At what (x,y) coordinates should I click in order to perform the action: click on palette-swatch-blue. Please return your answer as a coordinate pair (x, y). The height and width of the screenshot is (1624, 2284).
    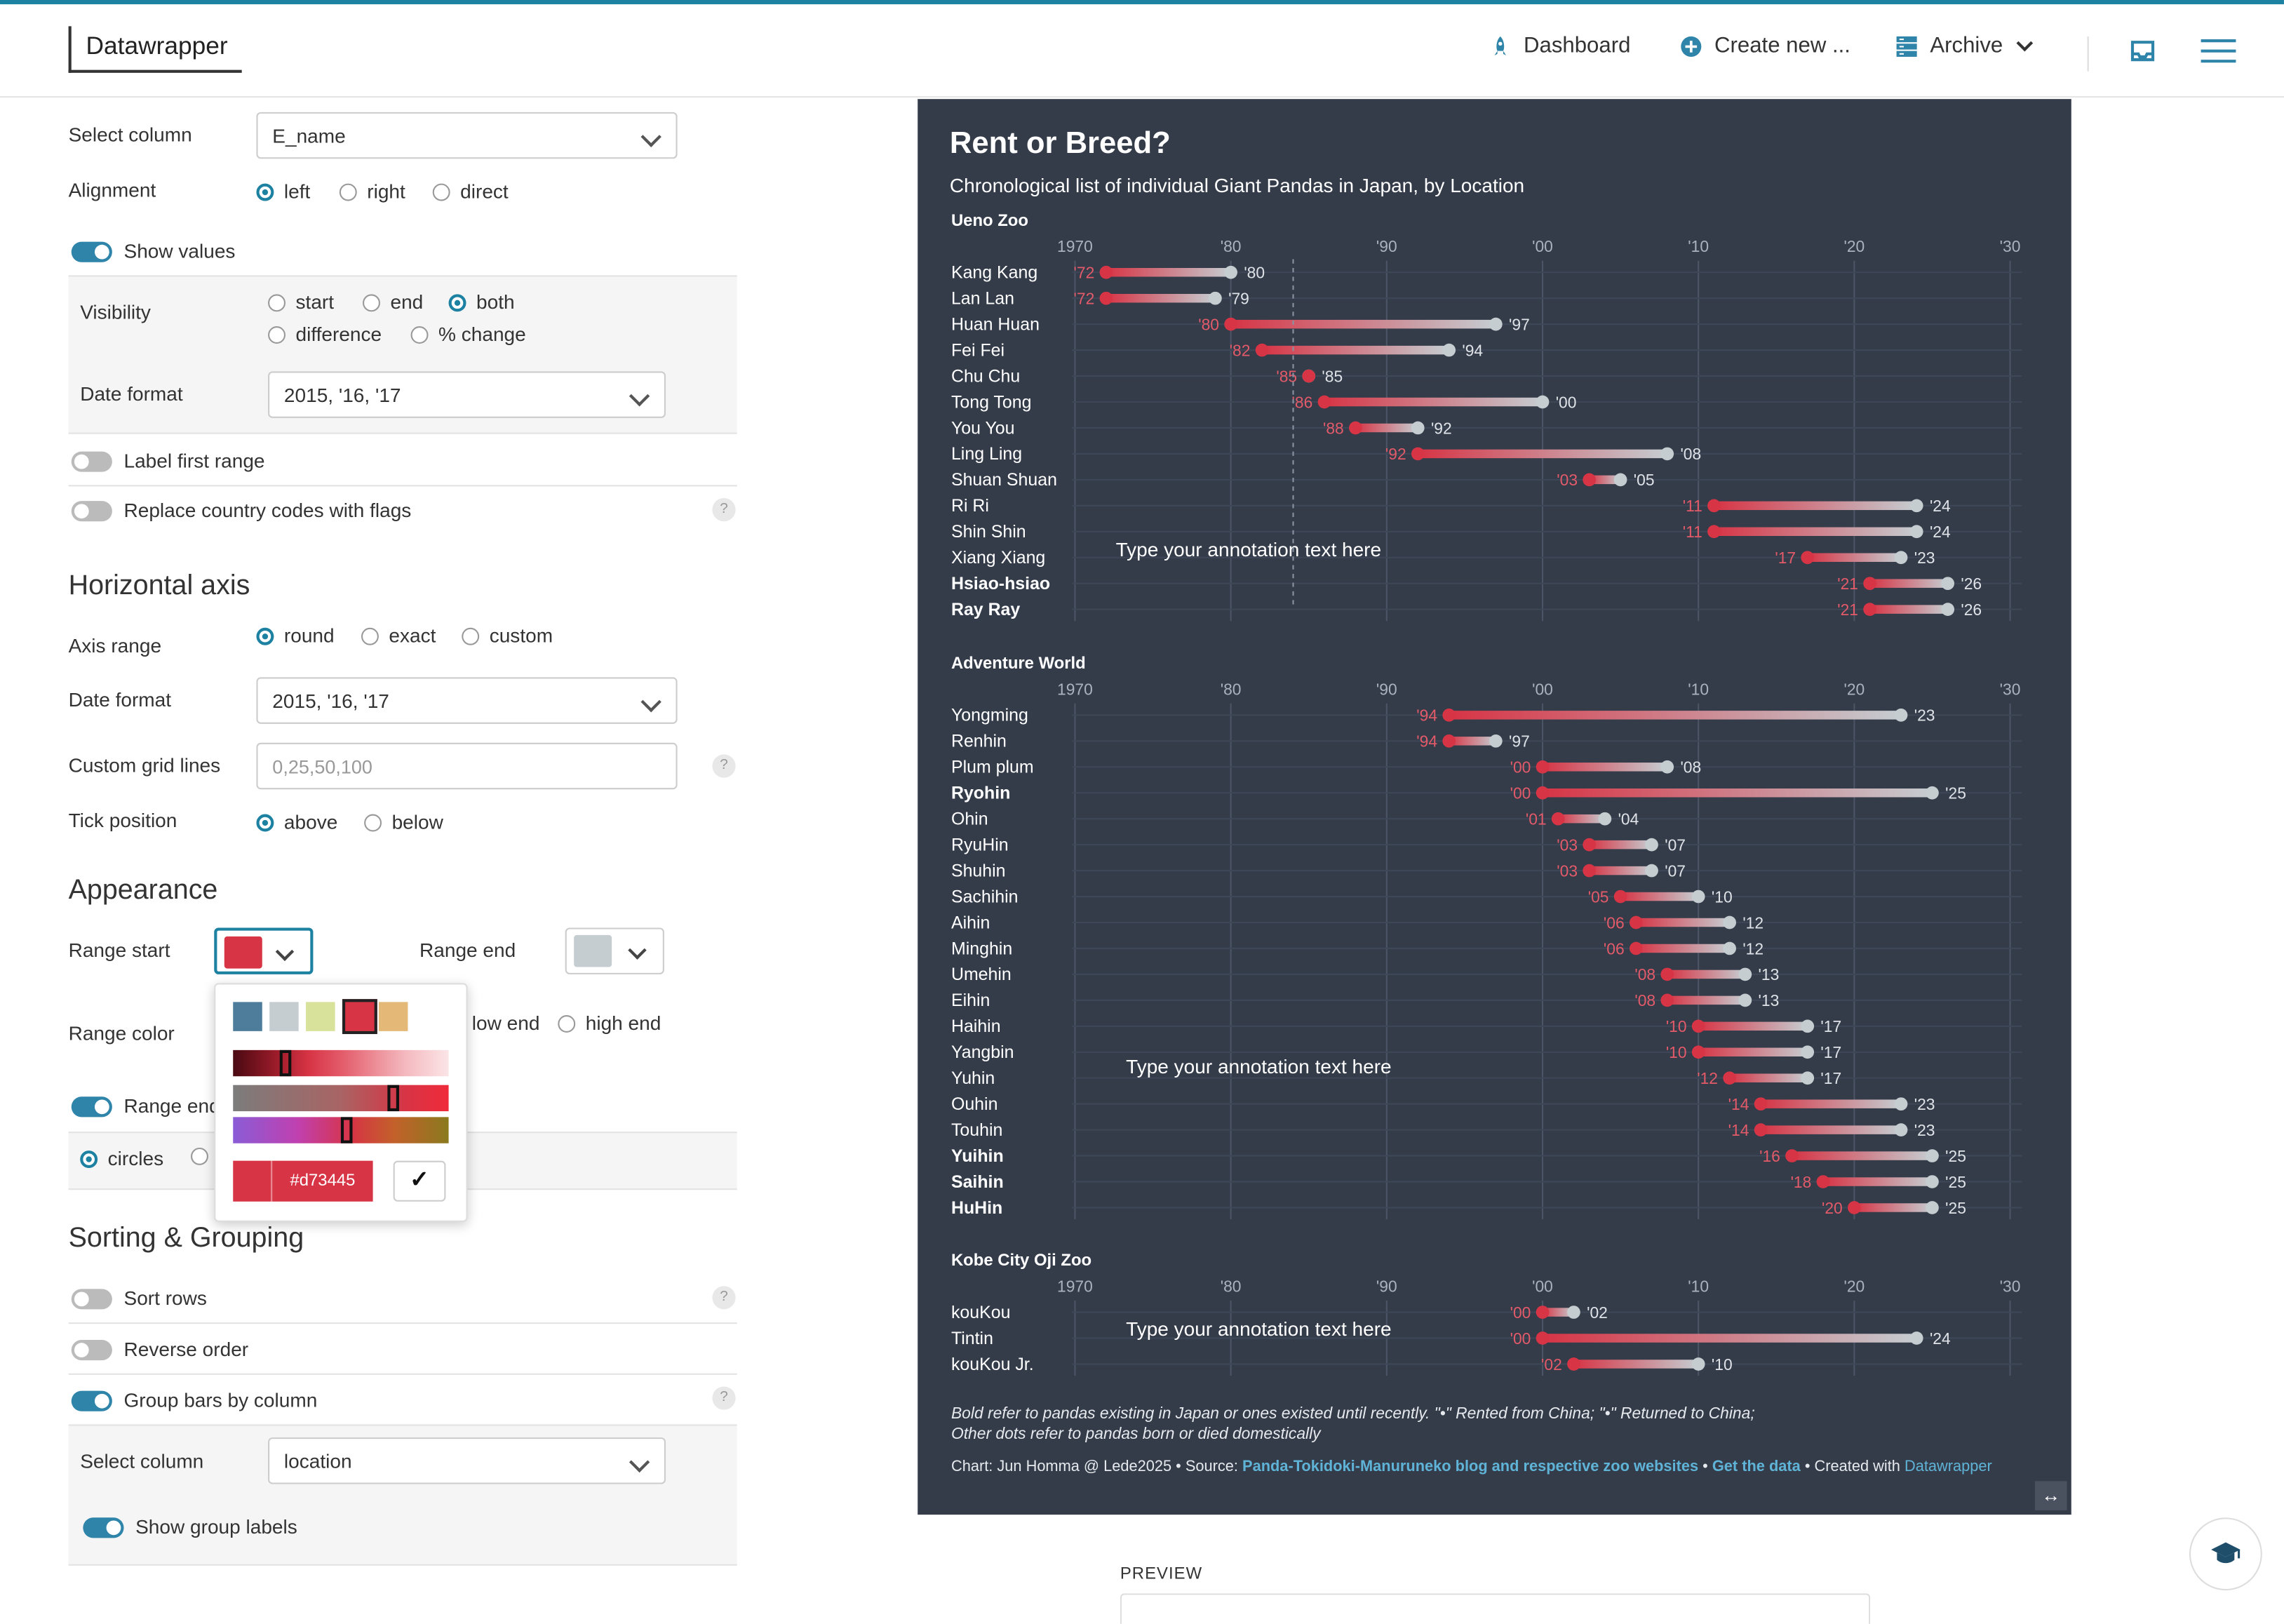
    Looking at the image, I should click on (247, 1016).